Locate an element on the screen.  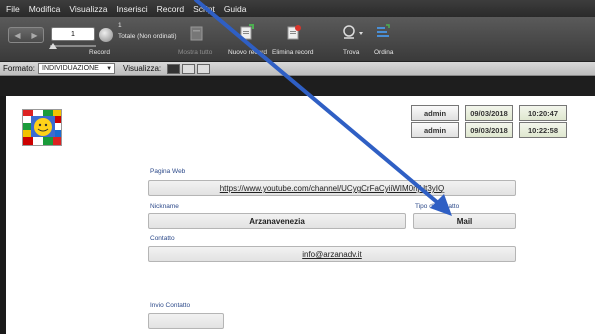
contact-type-field: Mail is located at coordinates (464, 221).